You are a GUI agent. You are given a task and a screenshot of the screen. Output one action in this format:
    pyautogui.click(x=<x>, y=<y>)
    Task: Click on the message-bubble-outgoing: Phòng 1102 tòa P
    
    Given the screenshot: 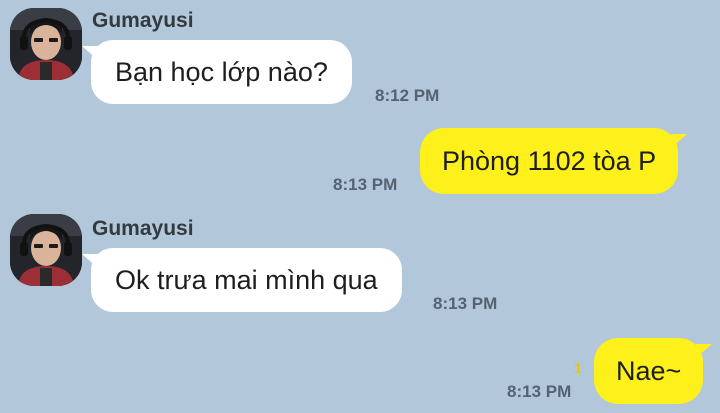 What is the action you would take?
    pyautogui.click(x=554, y=161)
    